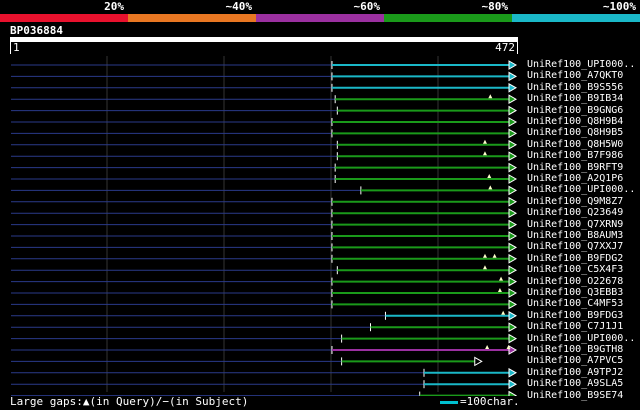  I want to click on hit-label: UniRef100_B9GTH8, so click(575, 349).